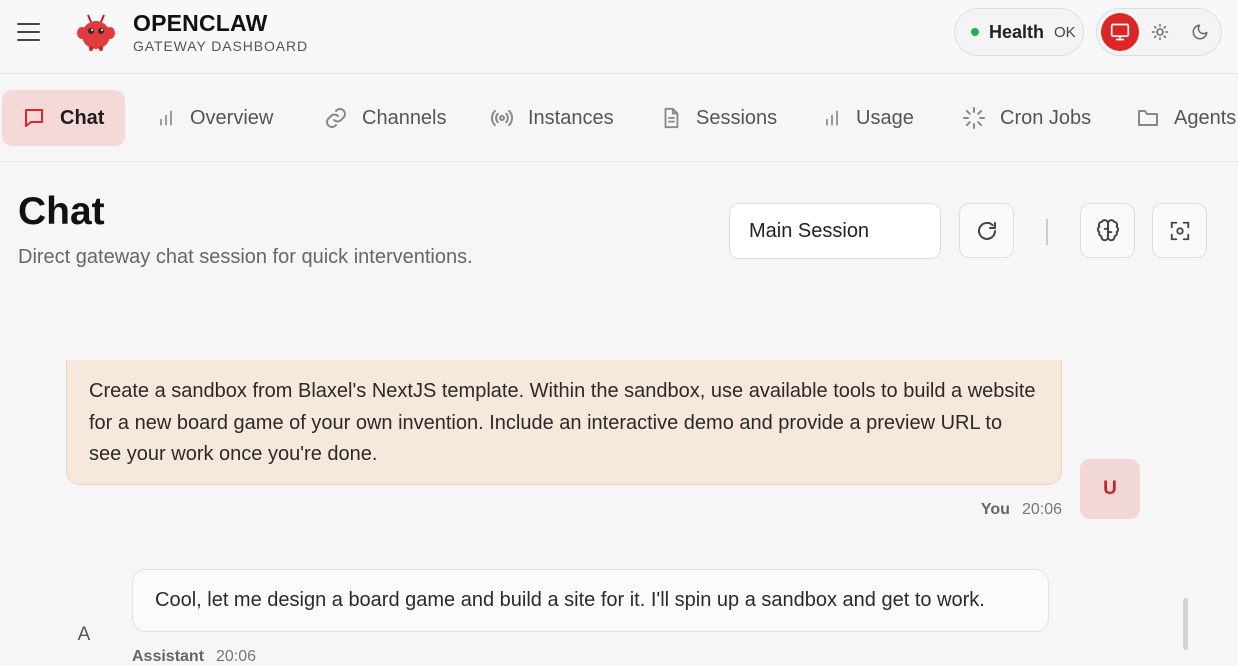  What do you see at coordinates (1185, 624) in the screenshot?
I see `chat-scrollbar` at bounding box center [1185, 624].